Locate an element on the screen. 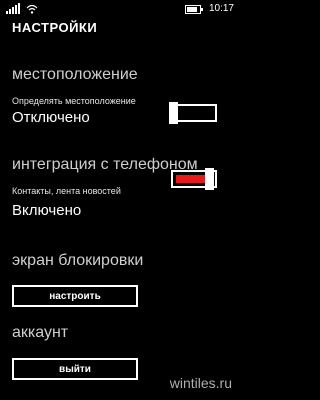 The height and width of the screenshot is (400, 320). section-header-location: местоположение is located at coordinates (75, 74).